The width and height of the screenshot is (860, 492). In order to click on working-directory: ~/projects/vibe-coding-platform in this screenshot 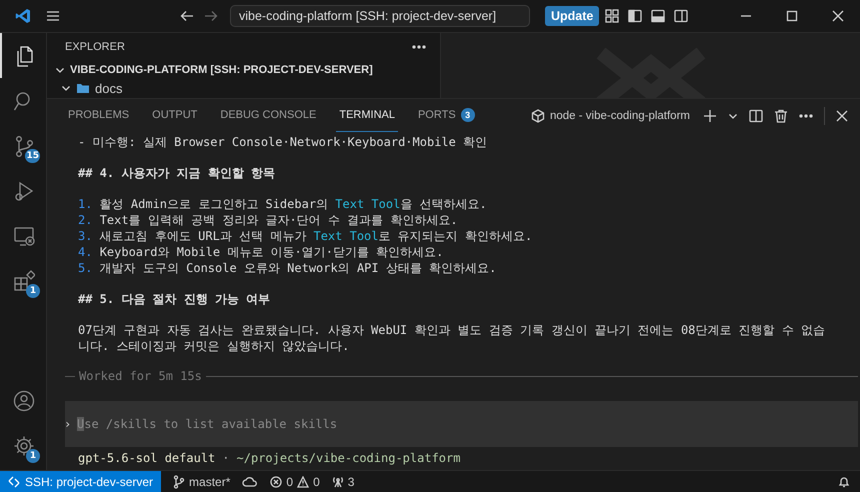, I will do `click(348, 458)`.